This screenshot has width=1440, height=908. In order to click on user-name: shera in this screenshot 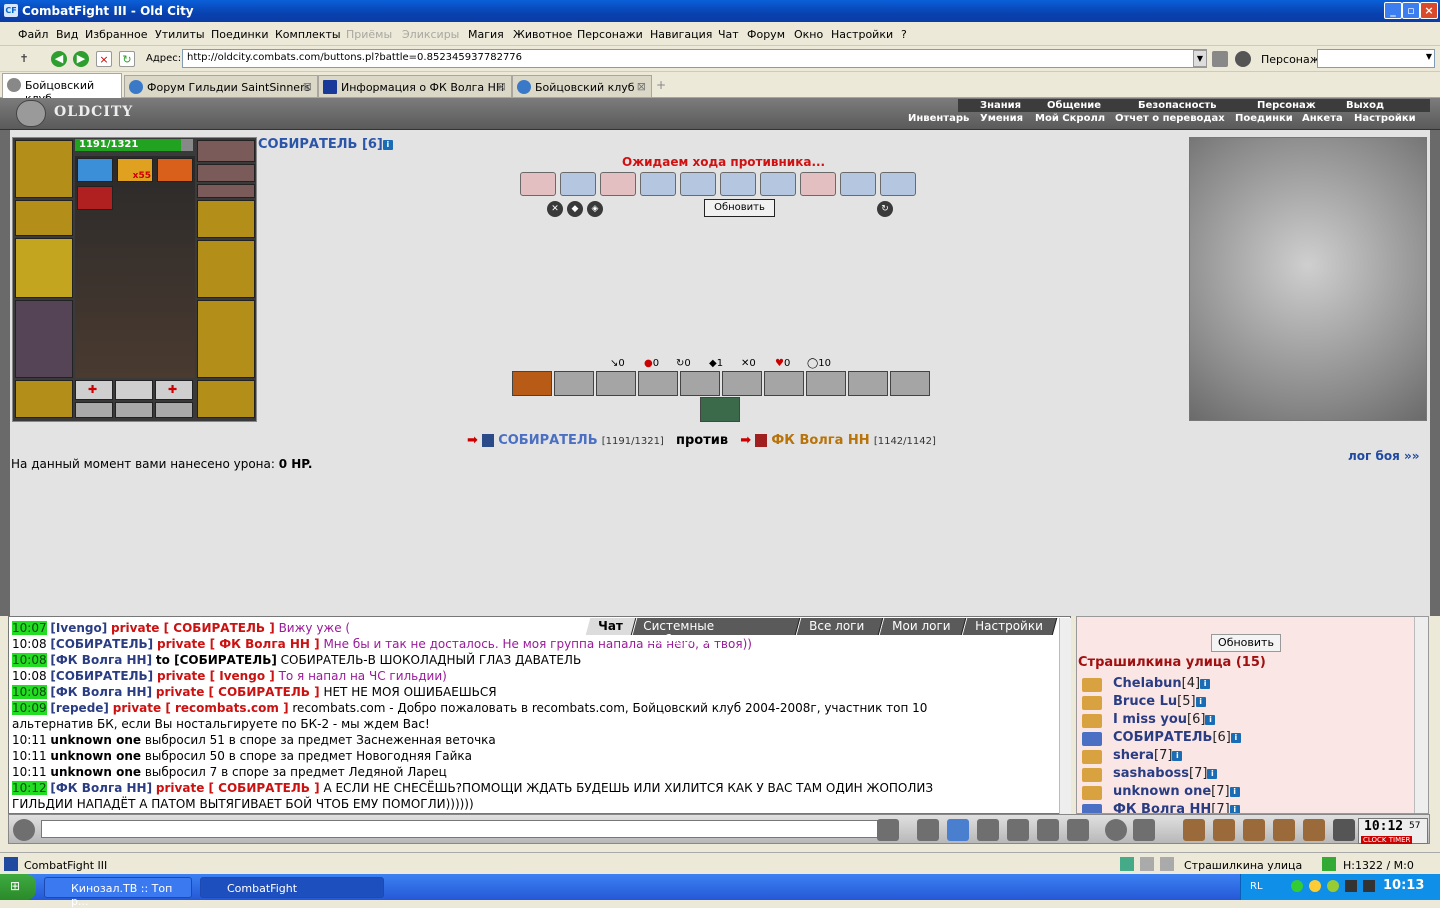, I will do `click(1133, 755)`.